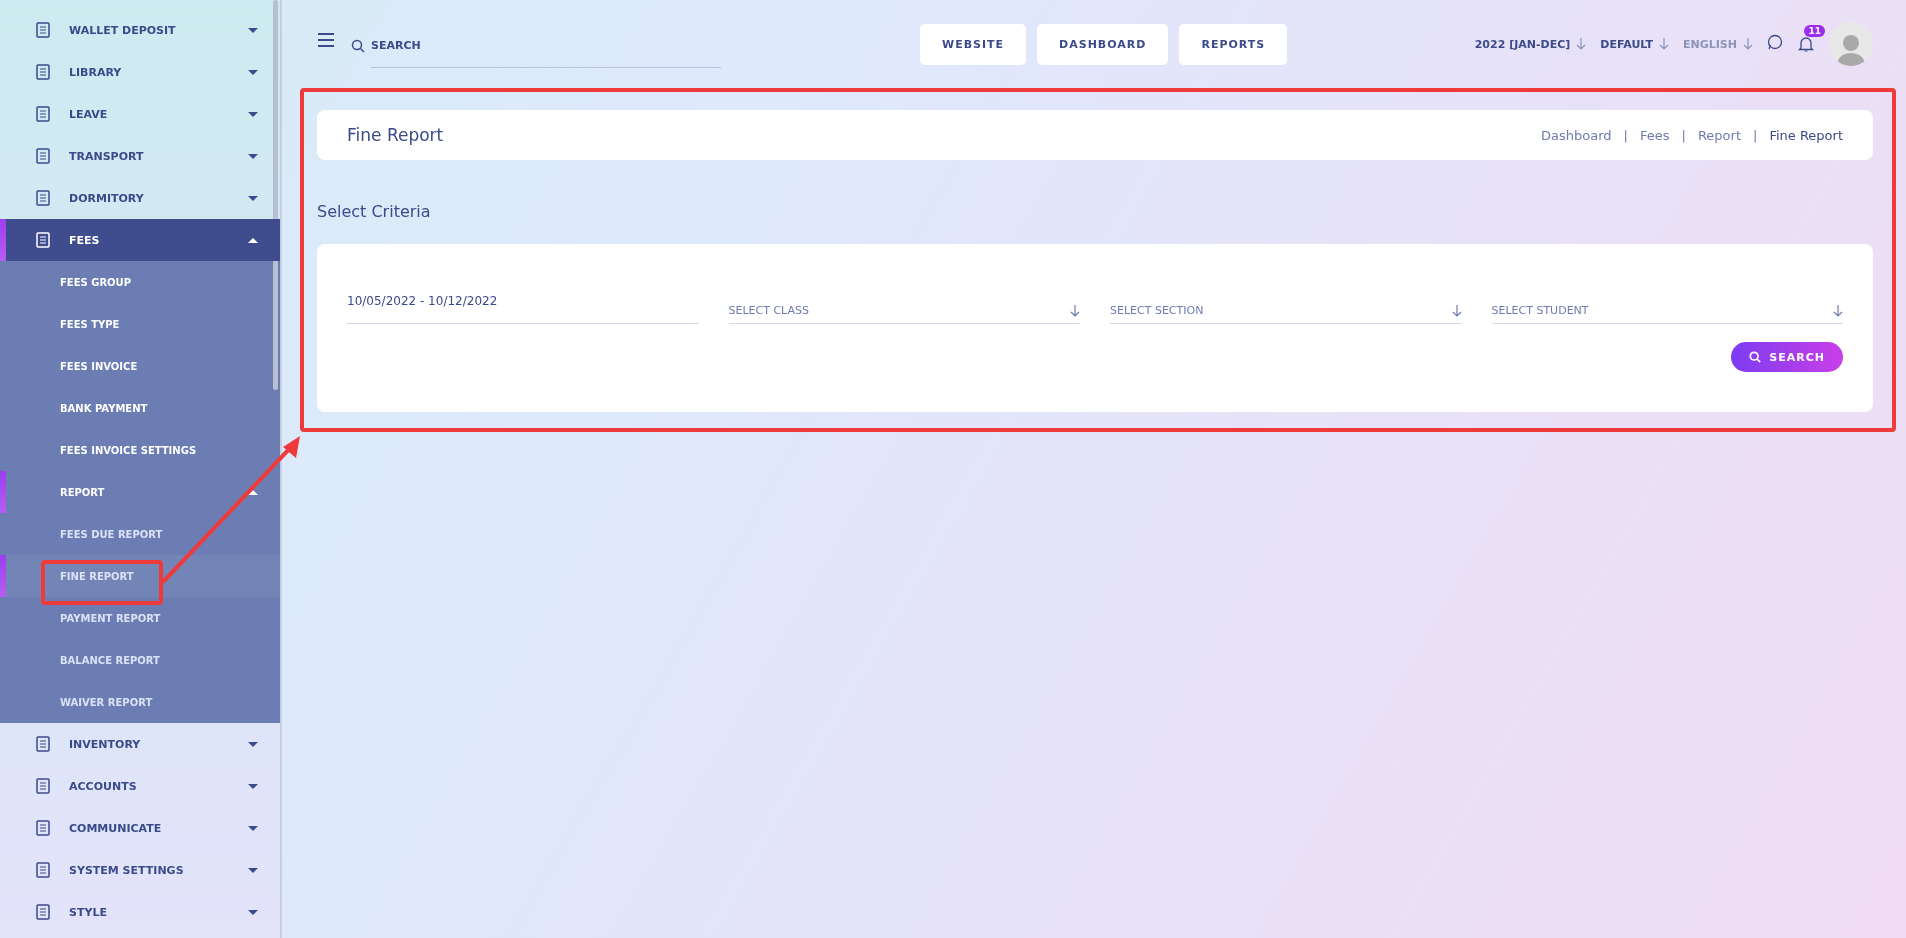 This screenshot has height=938, width=1906. Describe the element at coordinates (1654, 135) in the screenshot. I see `breadcrumb-link: Fees` at that location.